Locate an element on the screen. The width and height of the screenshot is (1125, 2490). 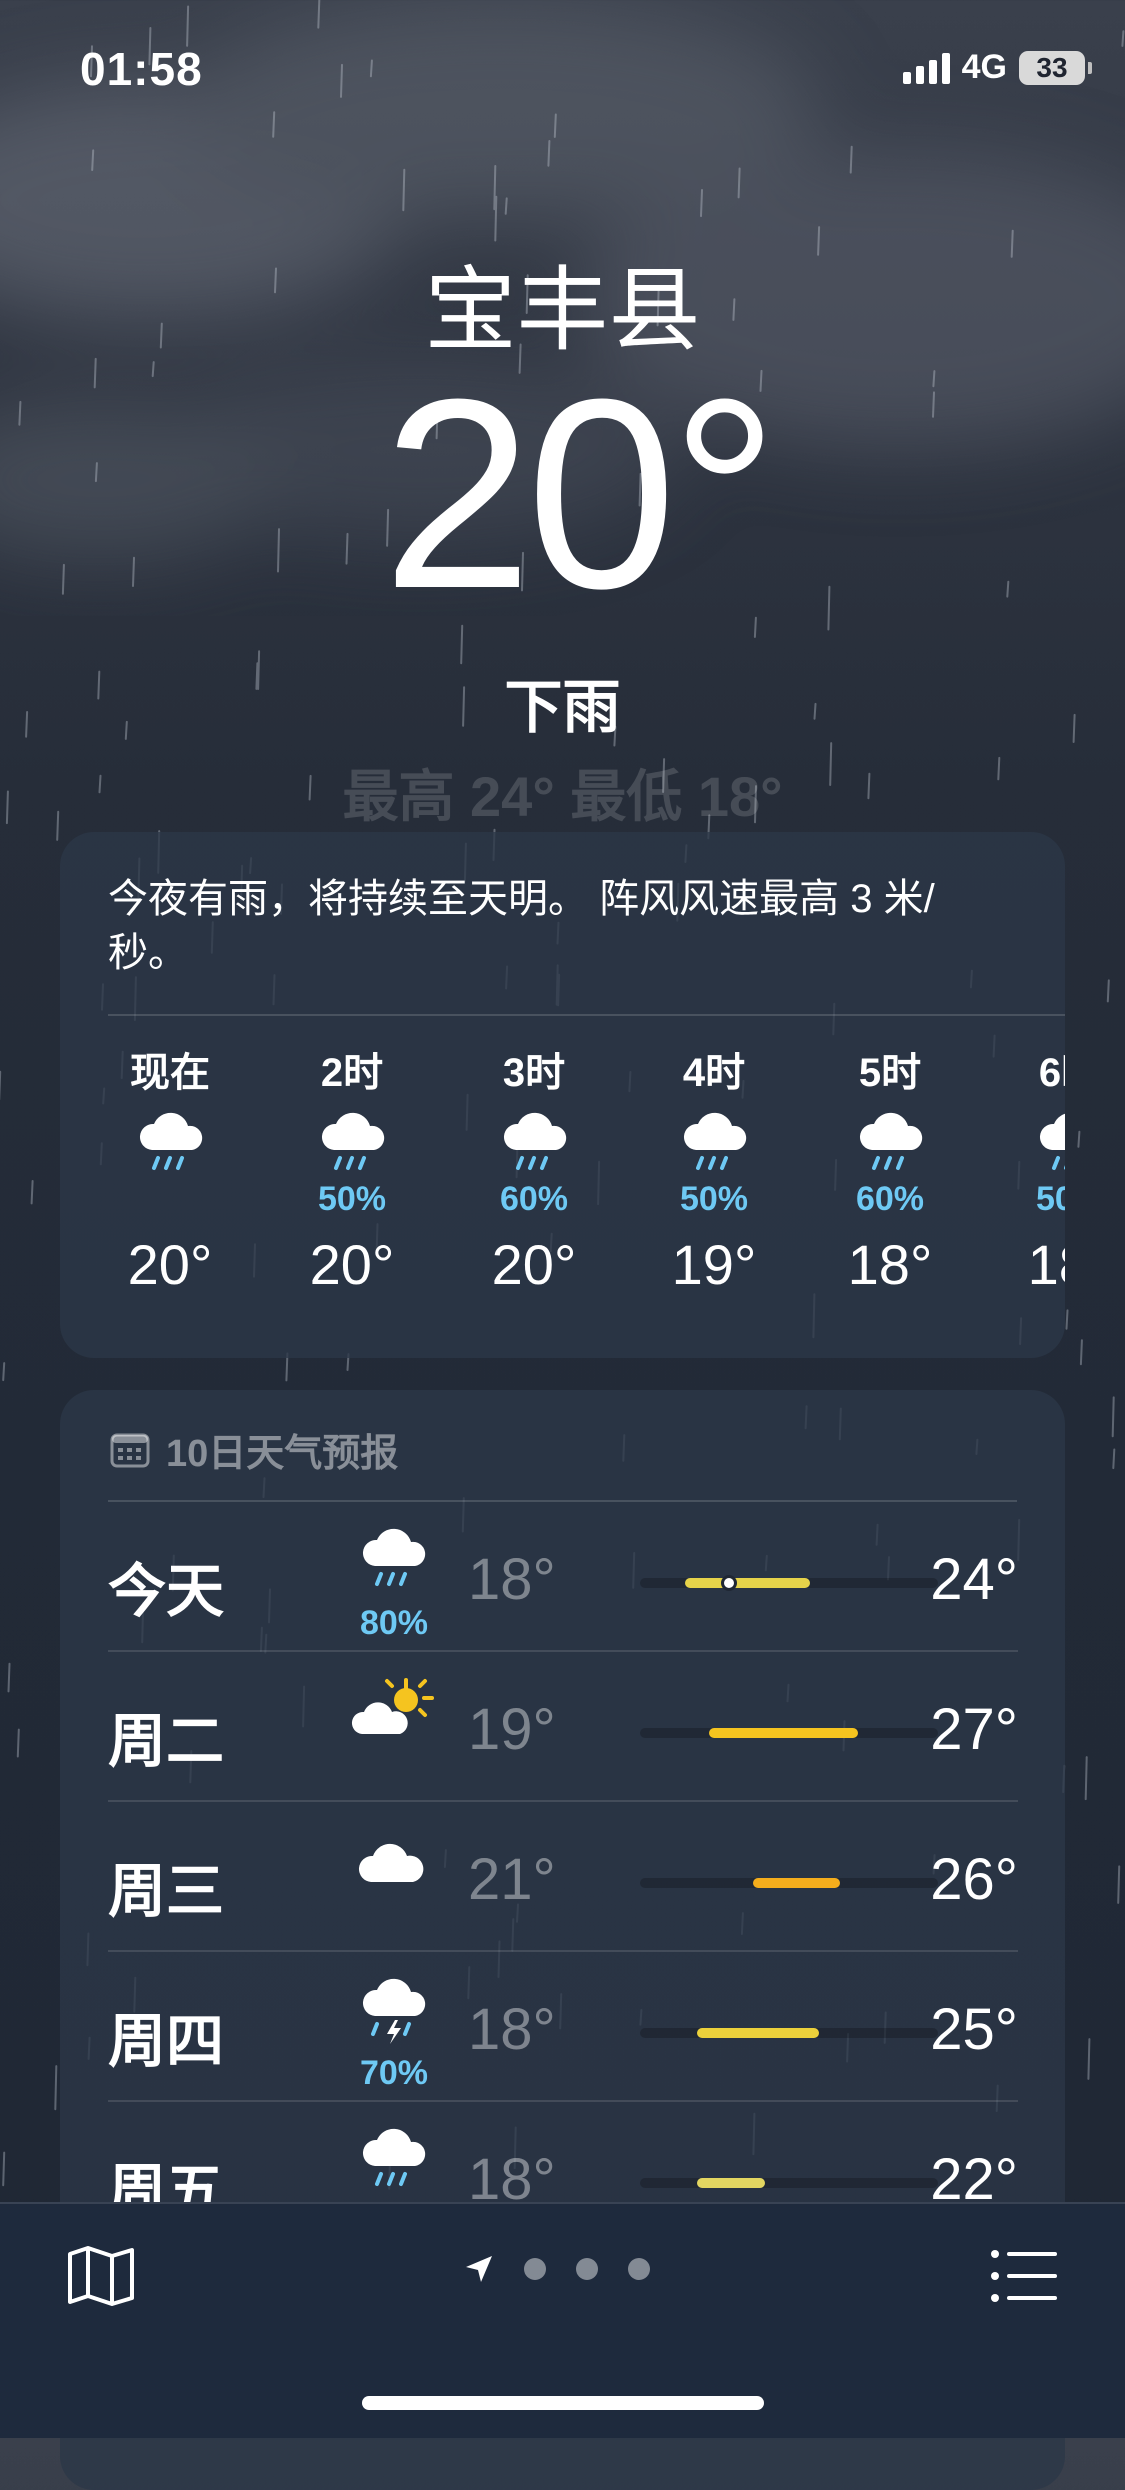
map-icon is located at coordinates (101, 2276).